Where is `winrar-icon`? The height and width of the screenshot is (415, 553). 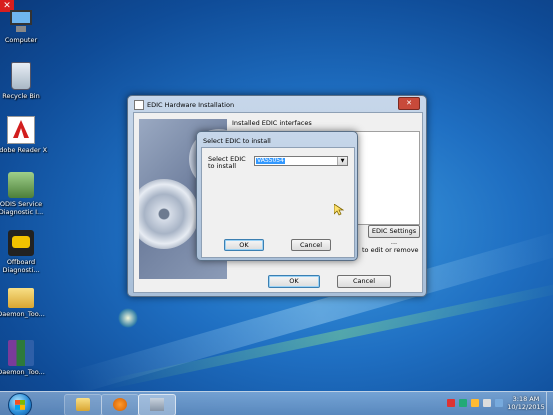 winrar-icon is located at coordinates (21, 353).